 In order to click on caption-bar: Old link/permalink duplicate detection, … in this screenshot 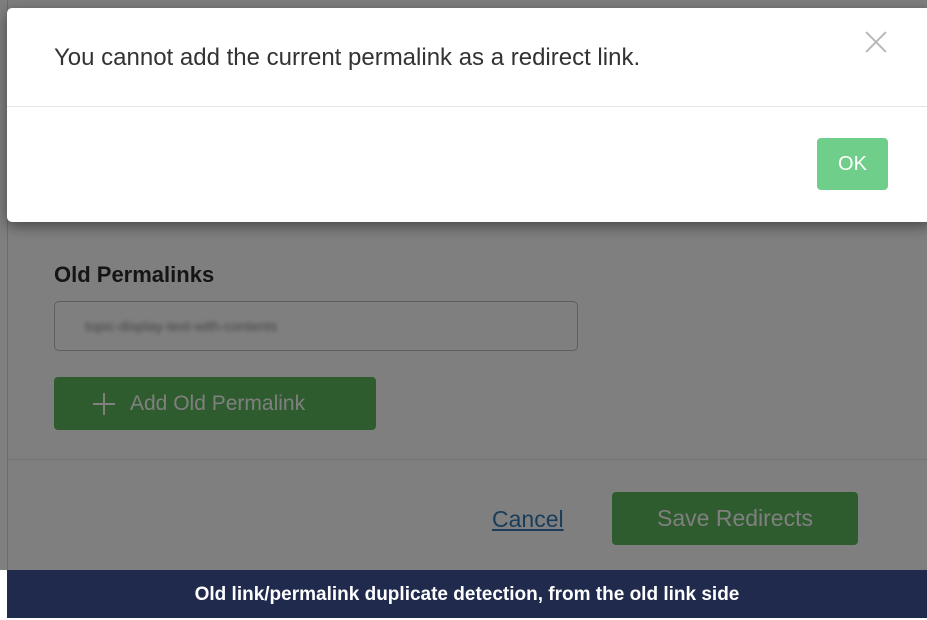, I will do `click(467, 594)`.